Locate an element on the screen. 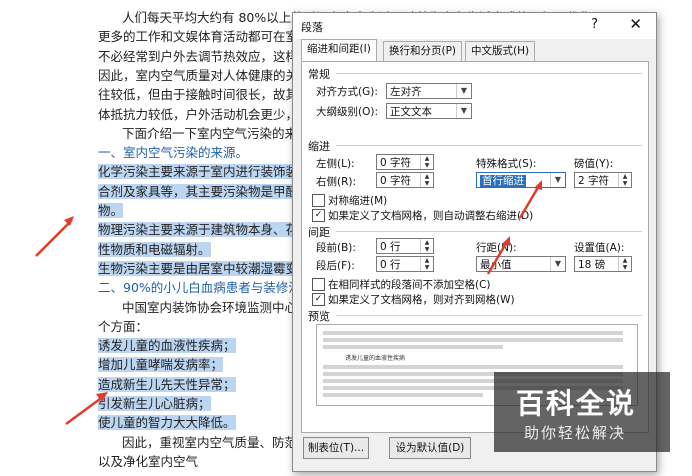 The image size is (692, 476). document-line-text: 往较低，但由于接触时间很长，故其 is located at coordinates (198, 95).